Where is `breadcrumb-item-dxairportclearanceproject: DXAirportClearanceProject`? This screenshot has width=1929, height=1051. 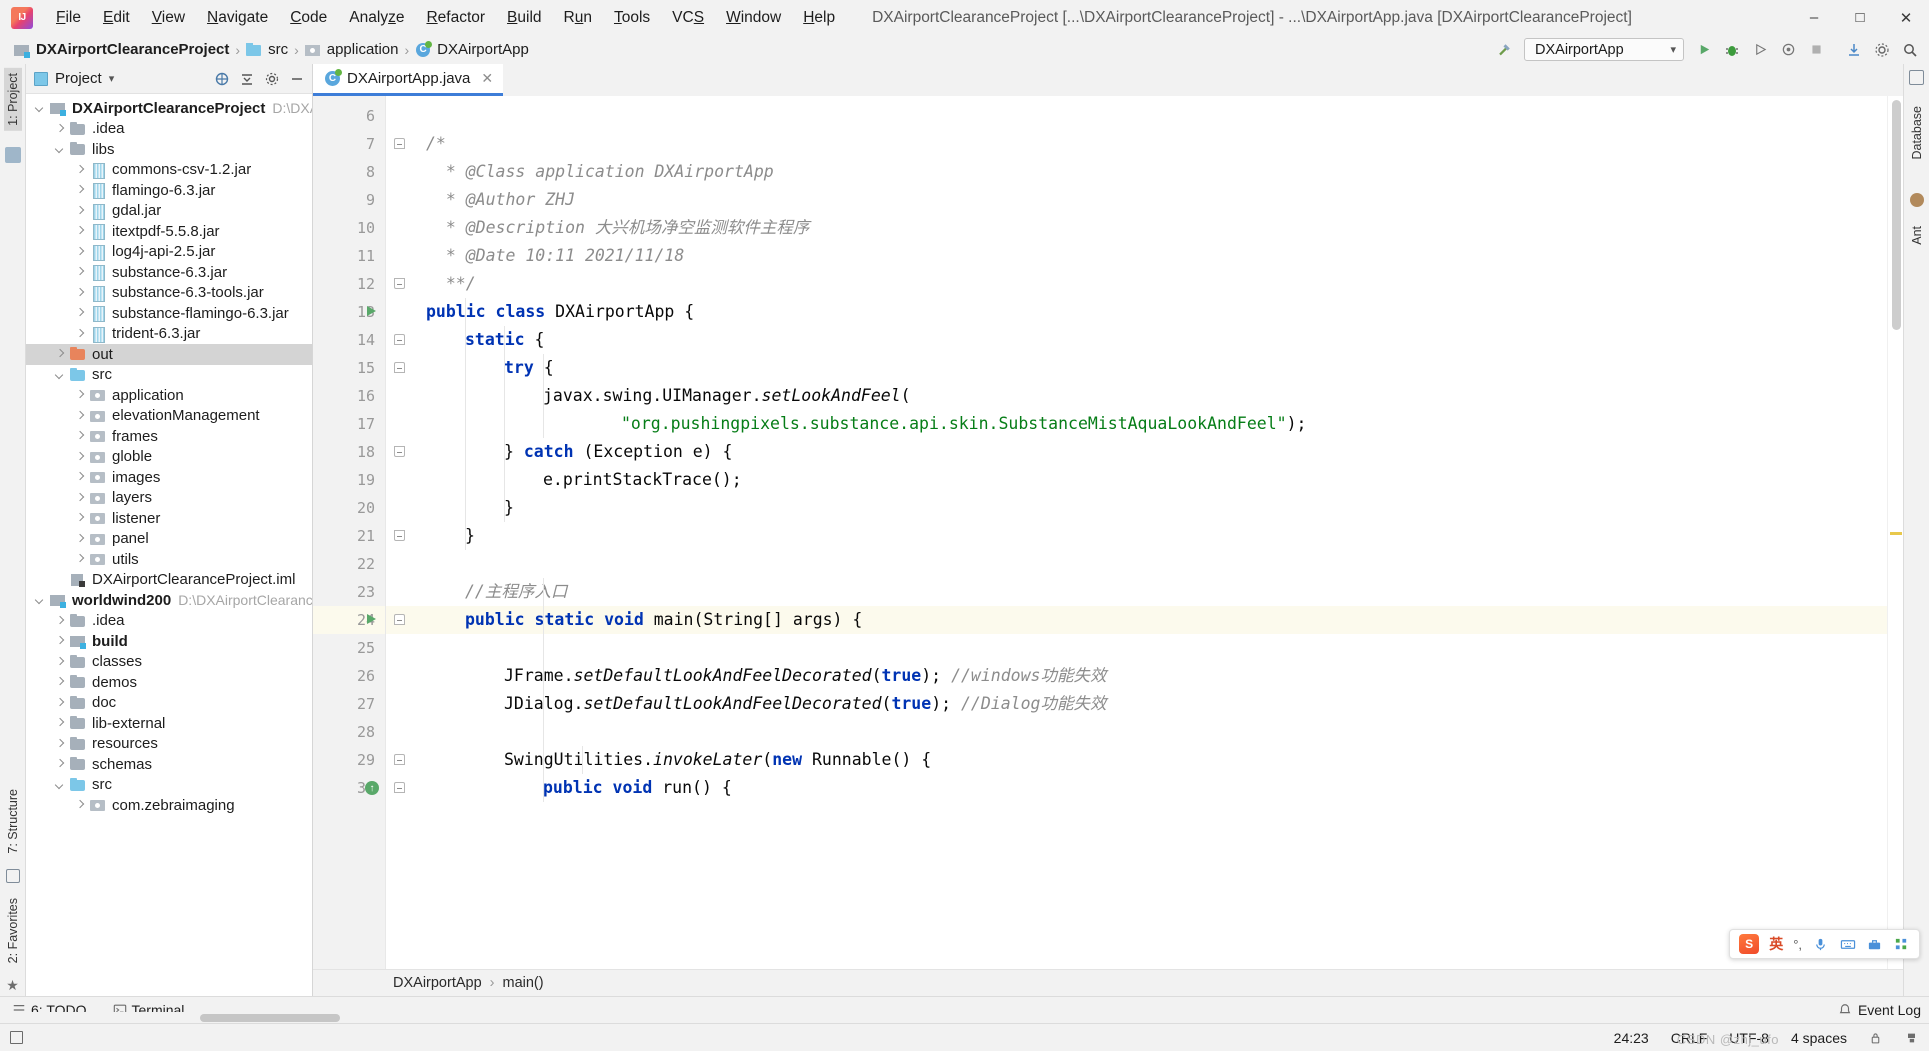 breadcrumb-item-dxairportclearanceproject: DXAirportClearanceProject is located at coordinates (121, 49).